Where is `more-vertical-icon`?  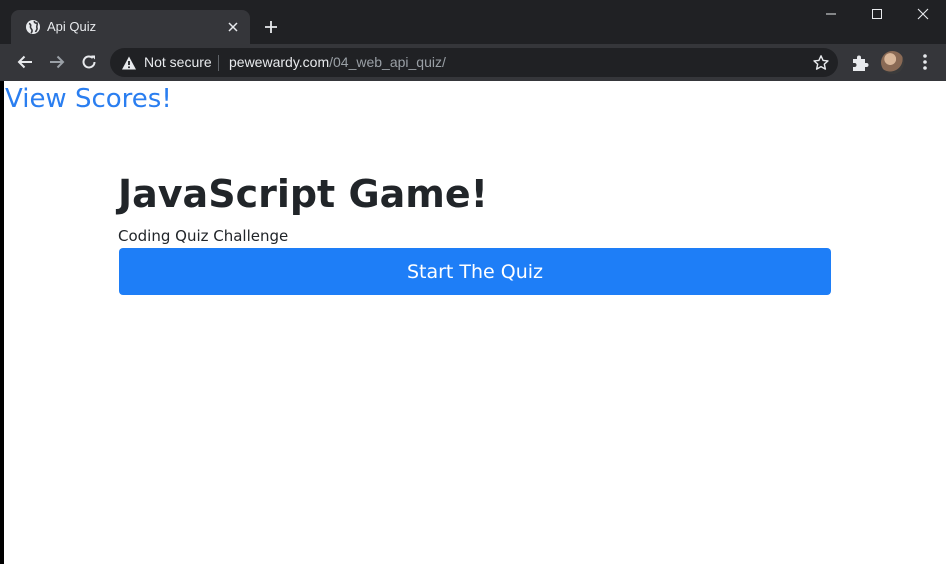 more-vertical-icon is located at coordinates (925, 62).